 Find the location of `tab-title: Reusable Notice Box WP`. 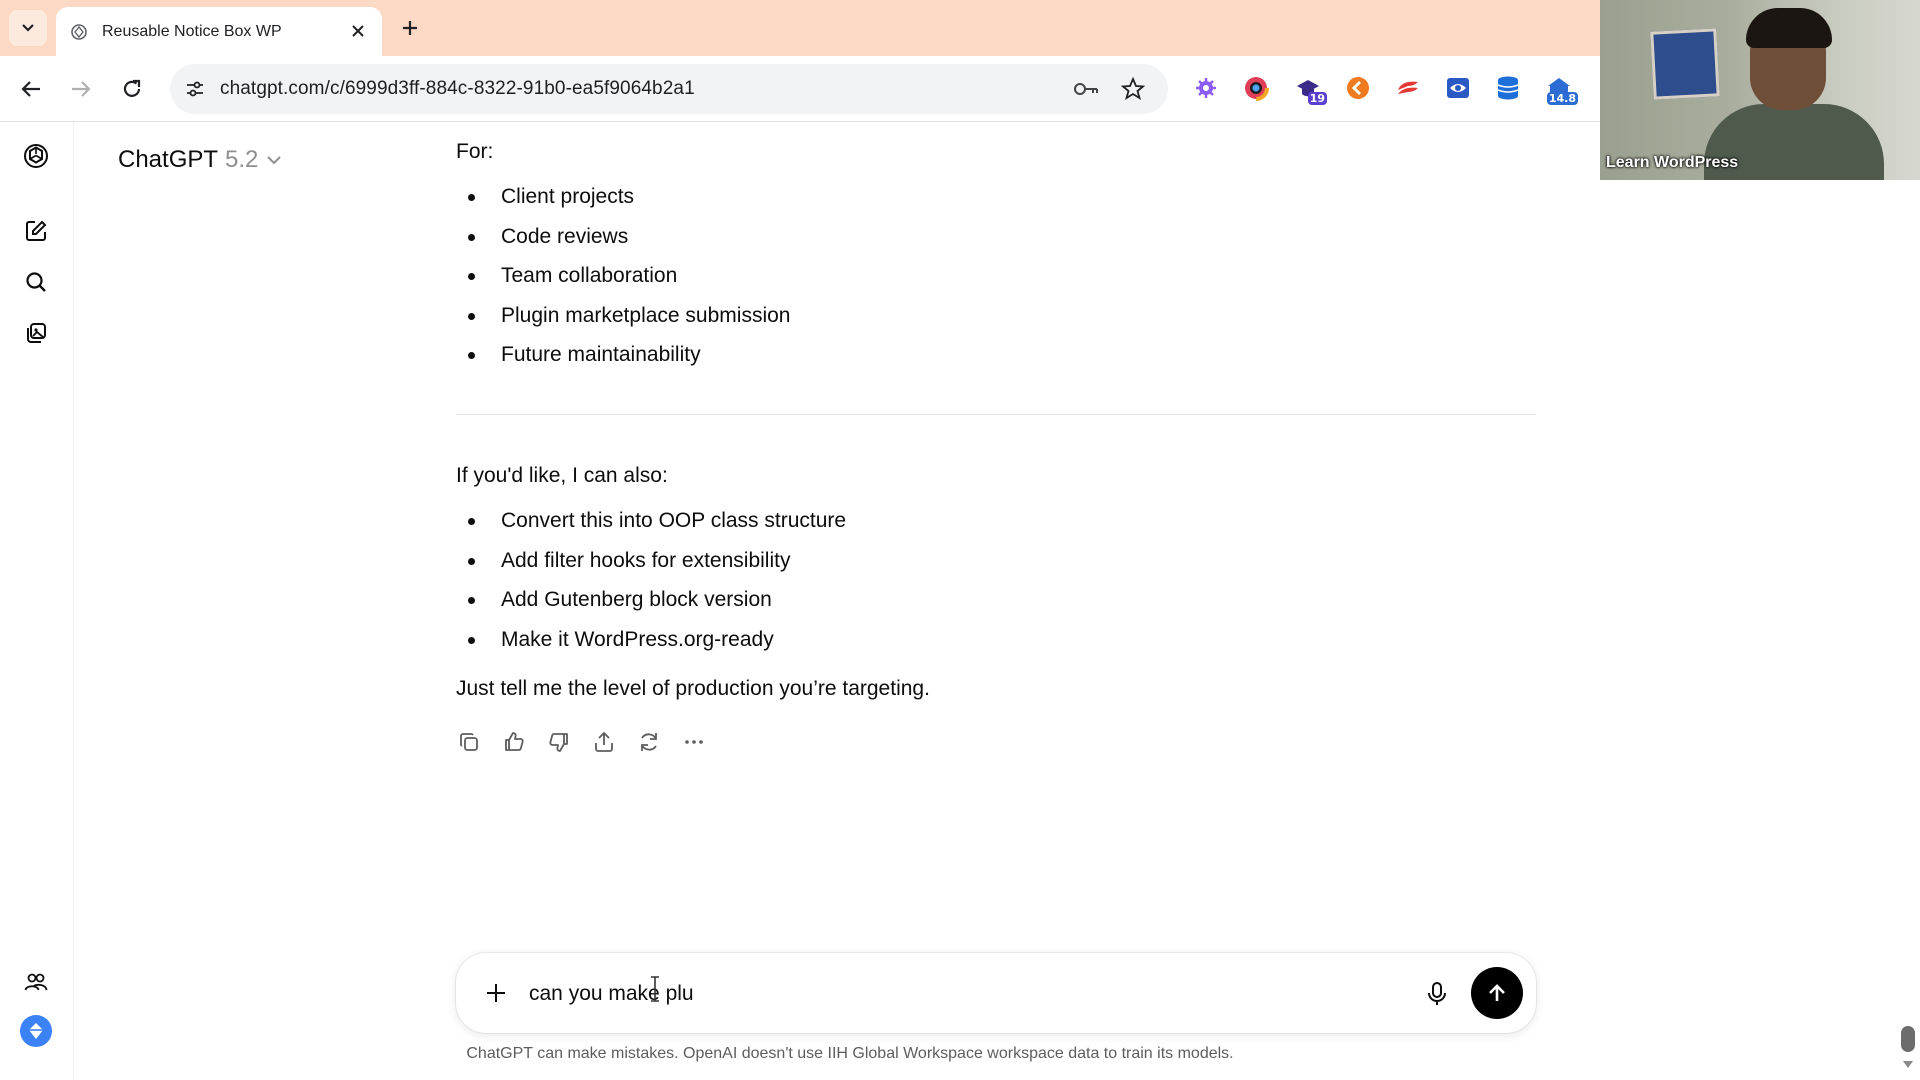

tab-title: Reusable Notice Box WP is located at coordinates (192, 31).